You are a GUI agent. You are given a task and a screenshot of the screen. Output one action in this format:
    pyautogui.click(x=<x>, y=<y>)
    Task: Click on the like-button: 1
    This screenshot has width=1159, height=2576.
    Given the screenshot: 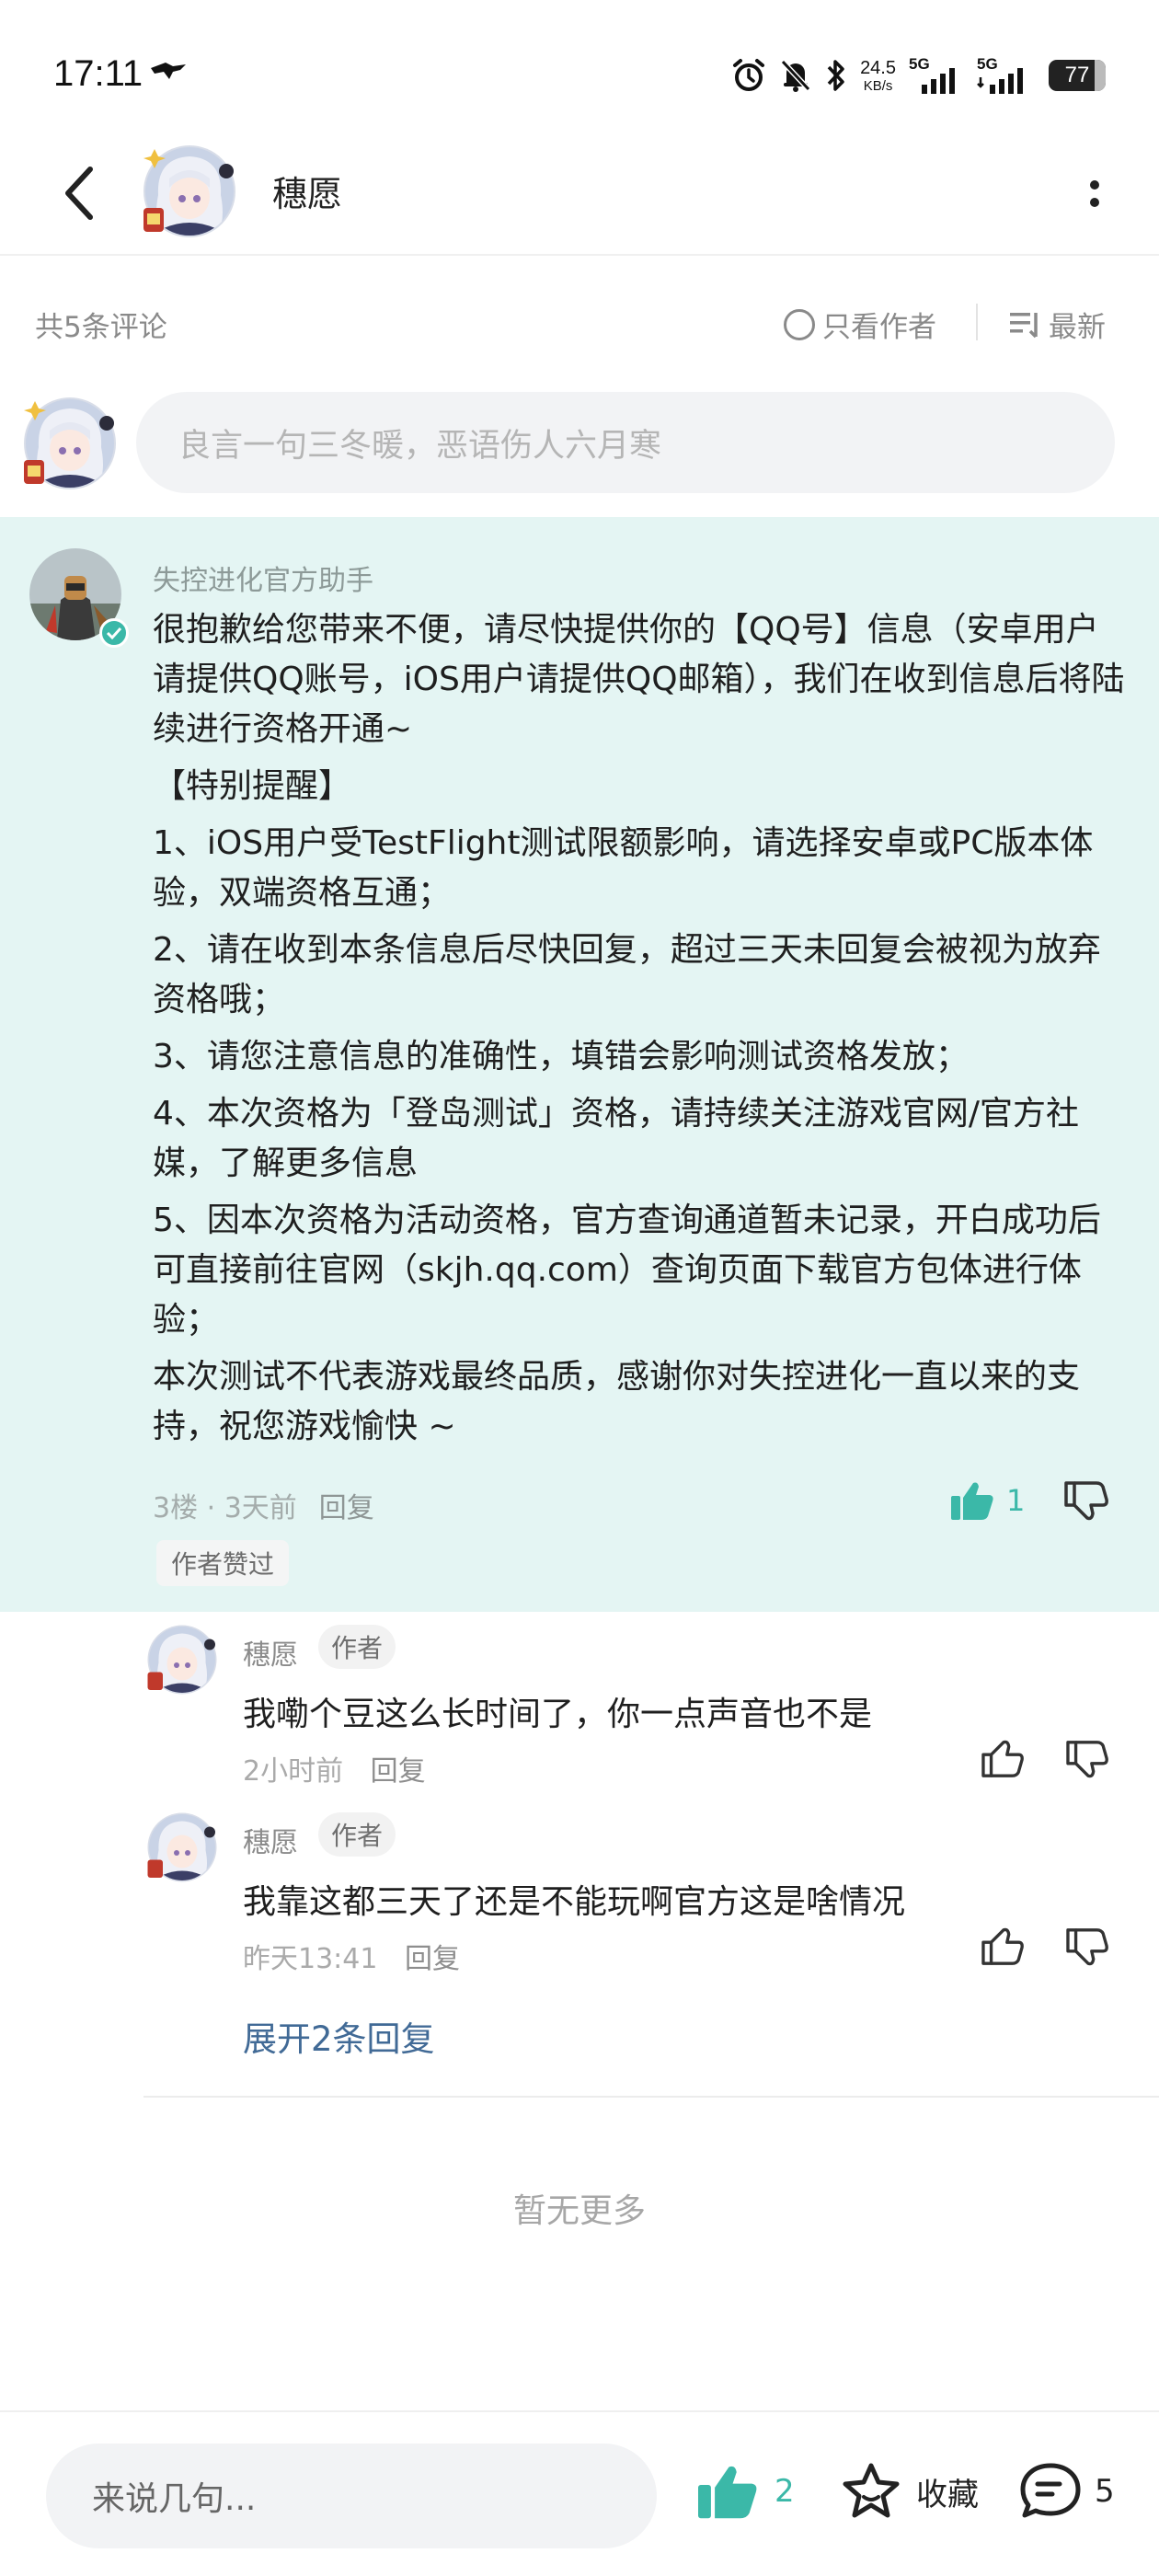 What is the action you would take?
    pyautogui.click(x=987, y=1500)
    